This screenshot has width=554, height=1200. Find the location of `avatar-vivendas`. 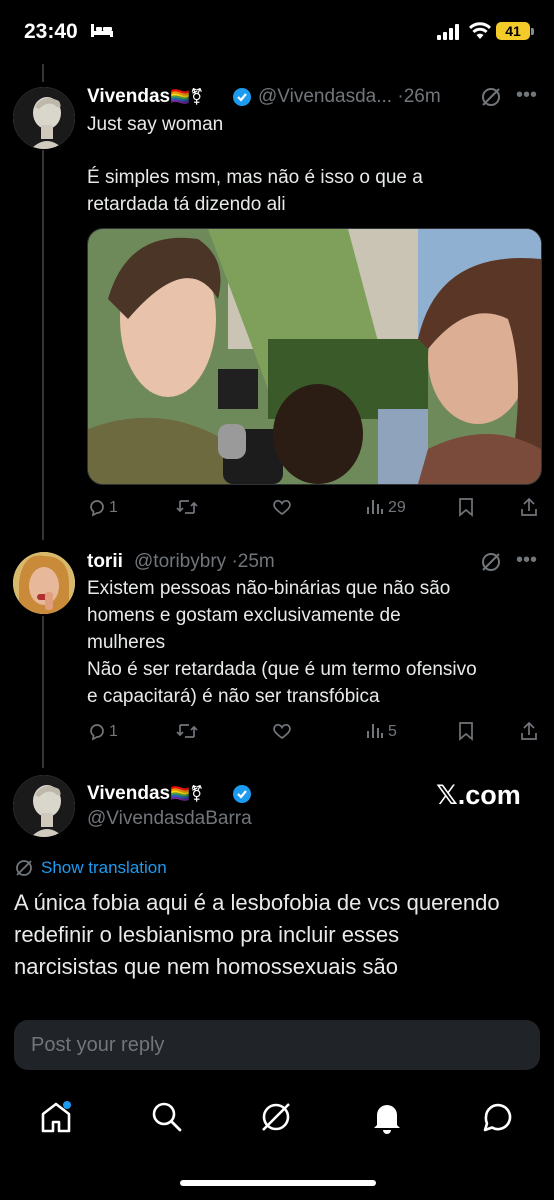

avatar-vivendas is located at coordinates (44, 118).